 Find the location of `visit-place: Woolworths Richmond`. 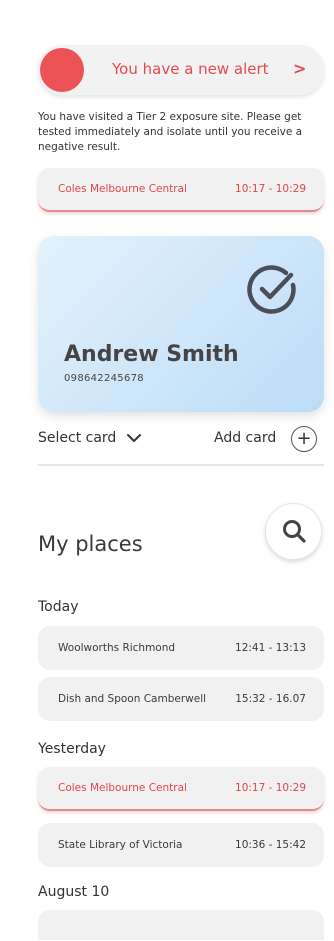

visit-place: Woolworths Richmond is located at coordinates (117, 648).